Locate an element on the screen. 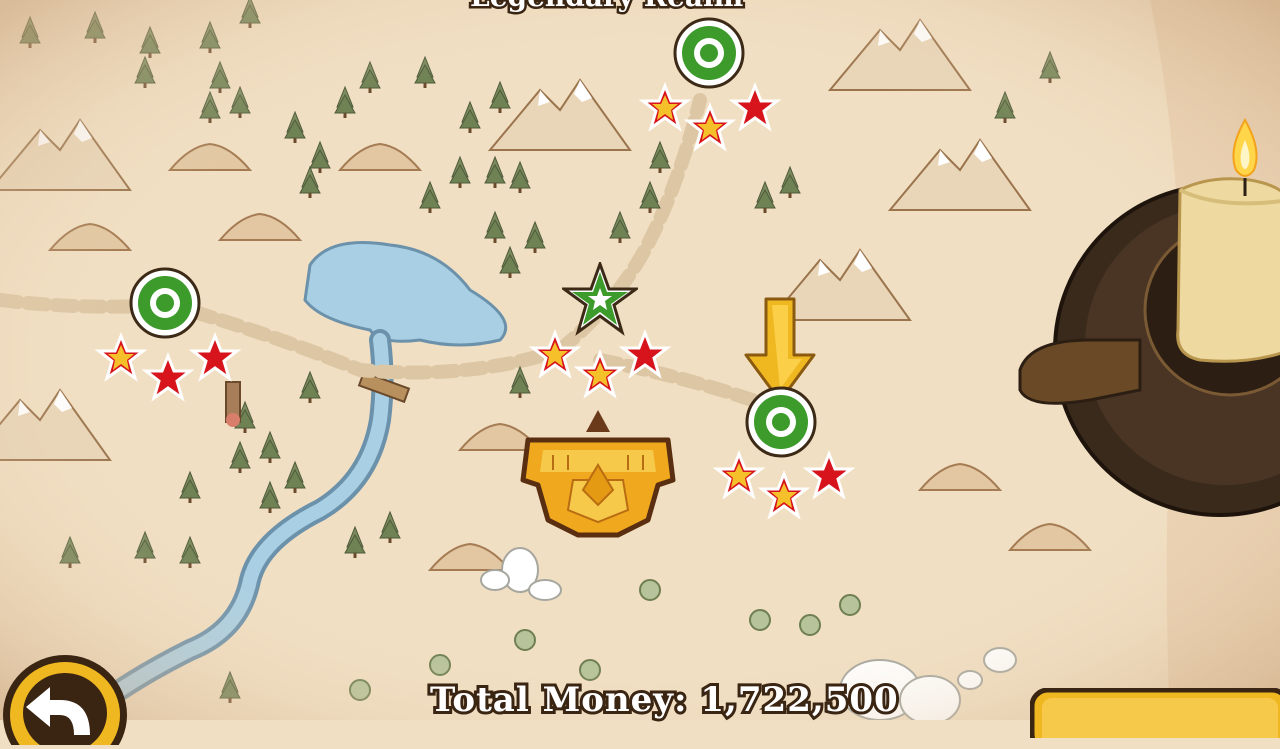  stars-level-center is located at coordinates (600, 365).